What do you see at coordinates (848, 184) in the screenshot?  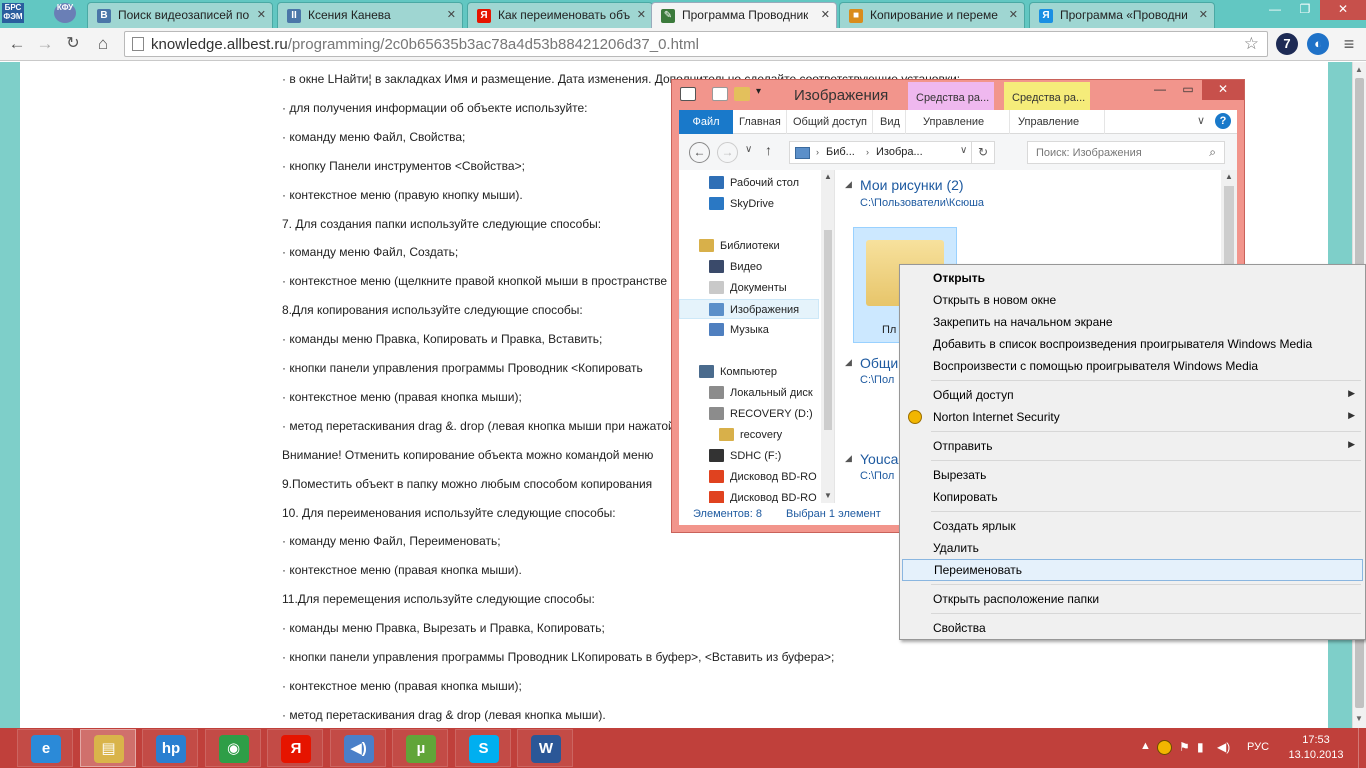 I see `group-collapse-icon: ◢` at bounding box center [848, 184].